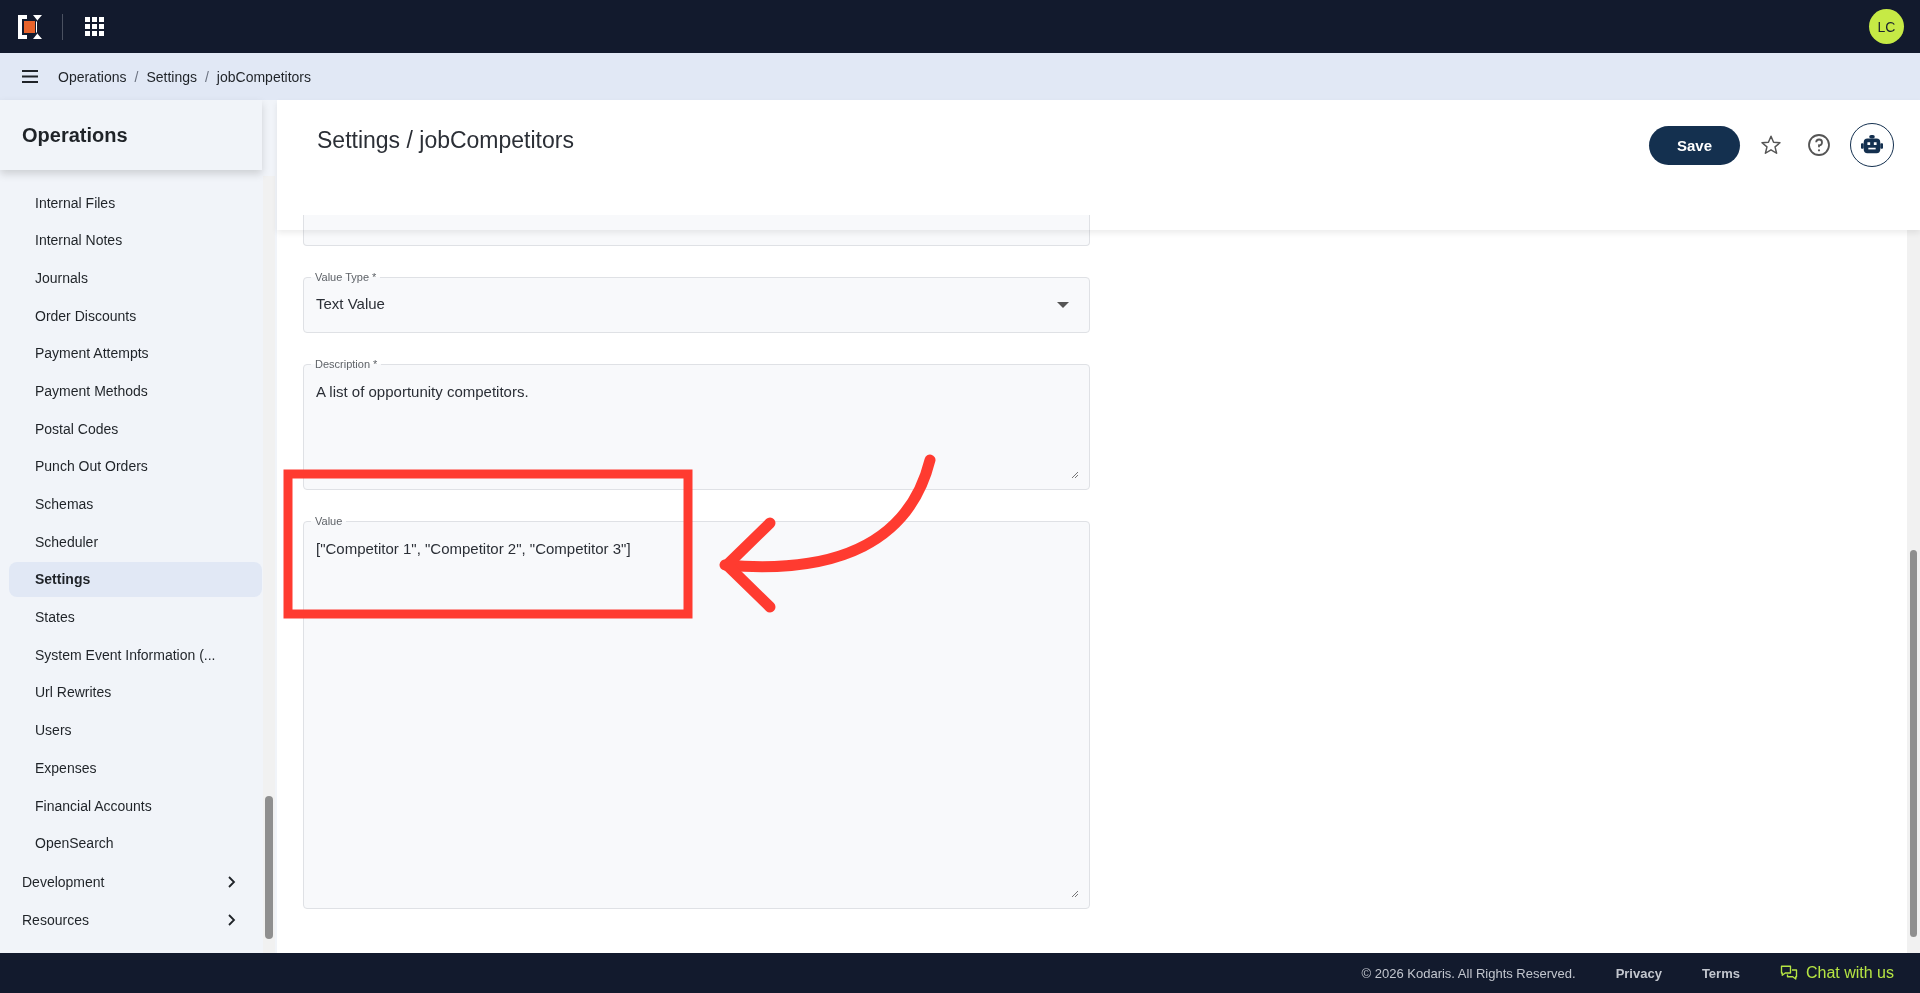 The width and height of the screenshot is (1920, 993). Describe the element at coordinates (30, 26) in the screenshot. I see `logo-icon` at that location.